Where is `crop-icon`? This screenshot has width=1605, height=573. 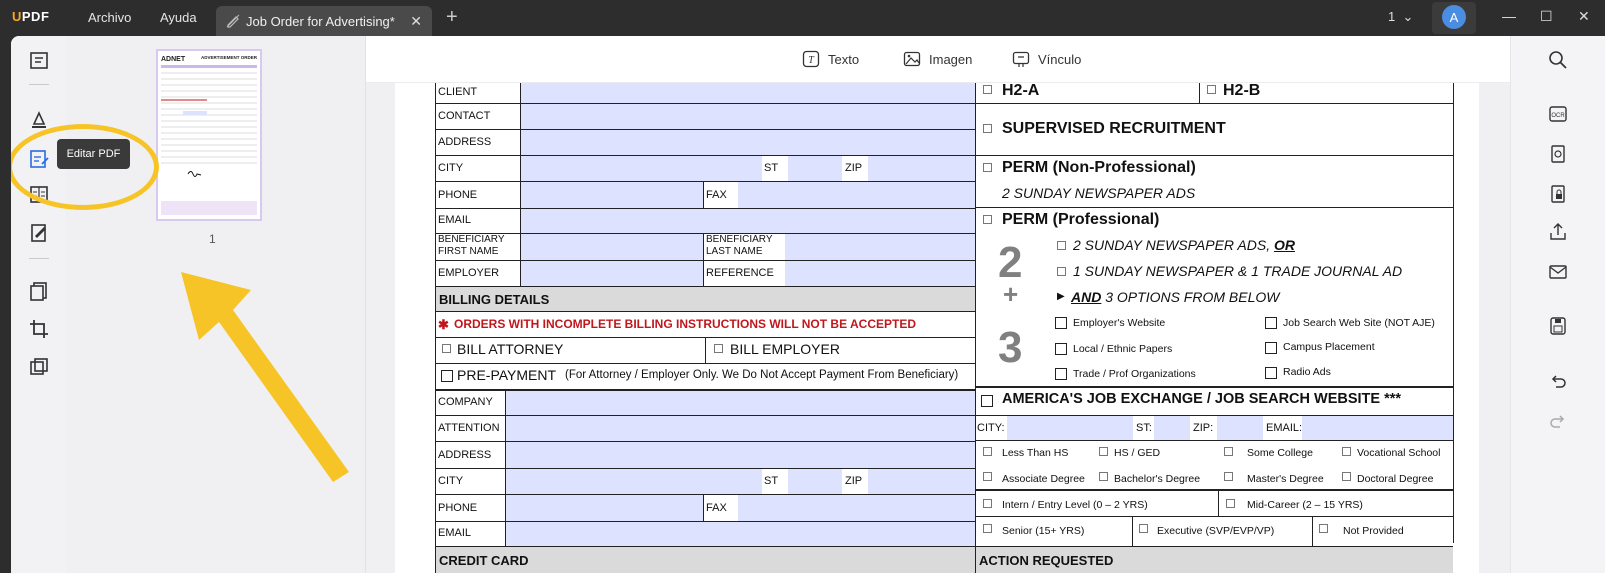
crop-icon is located at coordinates (39, 329).